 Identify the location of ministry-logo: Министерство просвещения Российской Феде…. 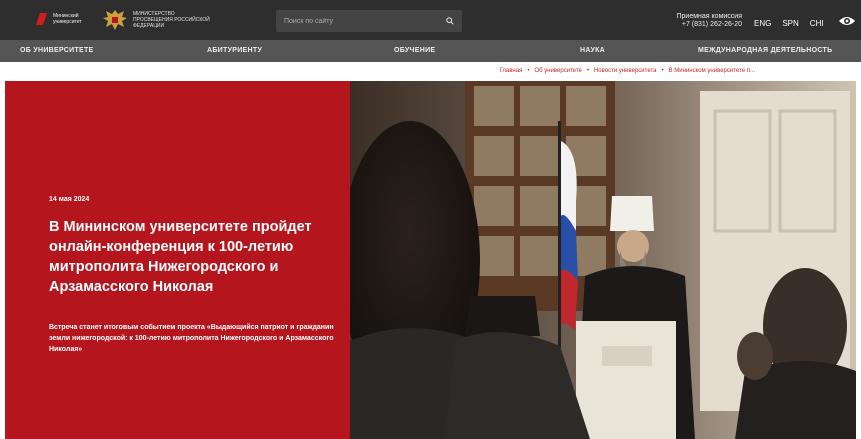
(157, 20).